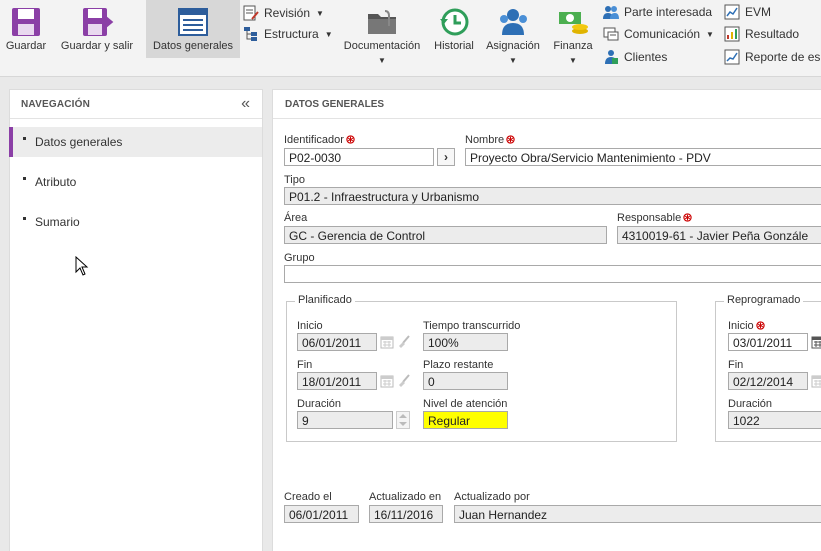 This screenshot has height=551, width=821. I want to click on revision-menu: Revisión ▼, so click(283, 13).